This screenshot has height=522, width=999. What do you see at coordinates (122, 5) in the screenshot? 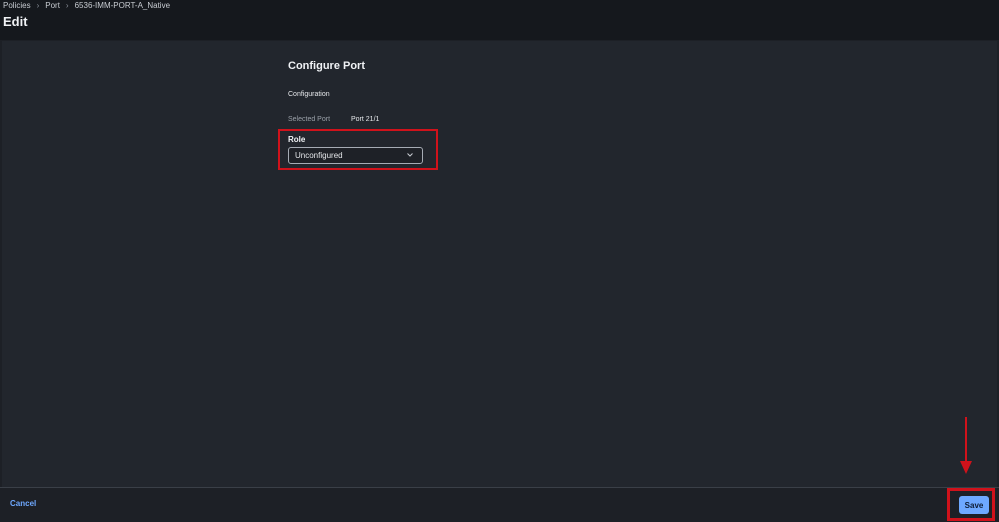
I see `breadcrumb-item-policy-name: 6536-IMM-PORT-A_Native` at bounding box center [122, 5].